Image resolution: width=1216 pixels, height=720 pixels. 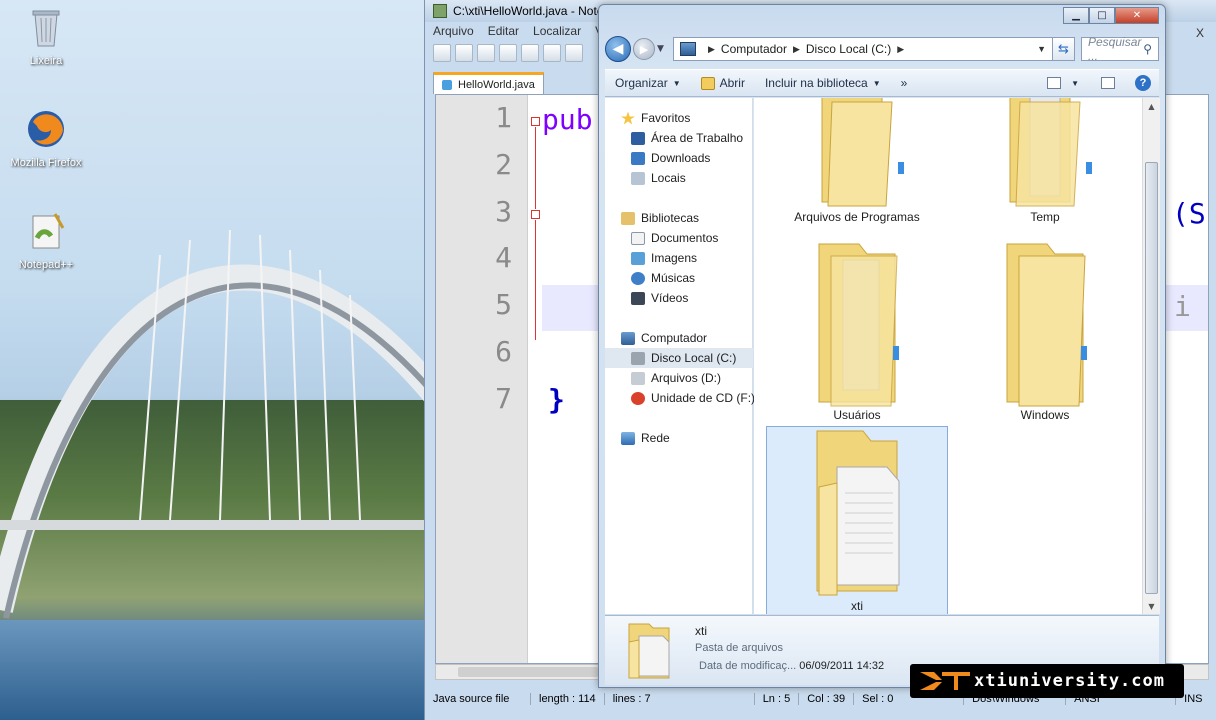 I want to click on caret-down-icon: ▼, so click(x=676, y=83).